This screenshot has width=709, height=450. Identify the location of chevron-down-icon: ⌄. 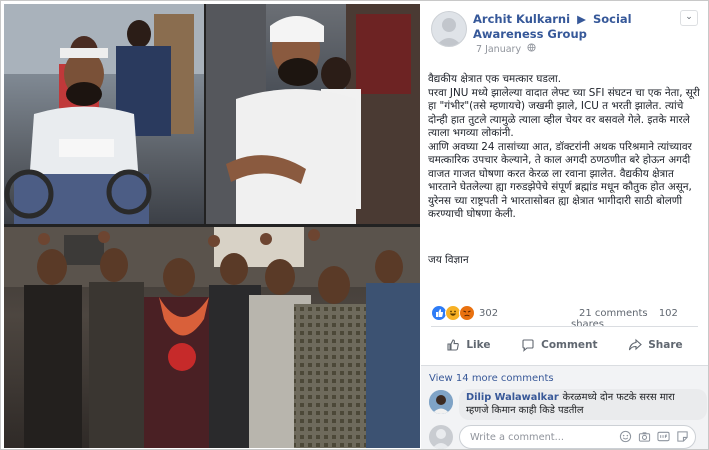
(689, 17).